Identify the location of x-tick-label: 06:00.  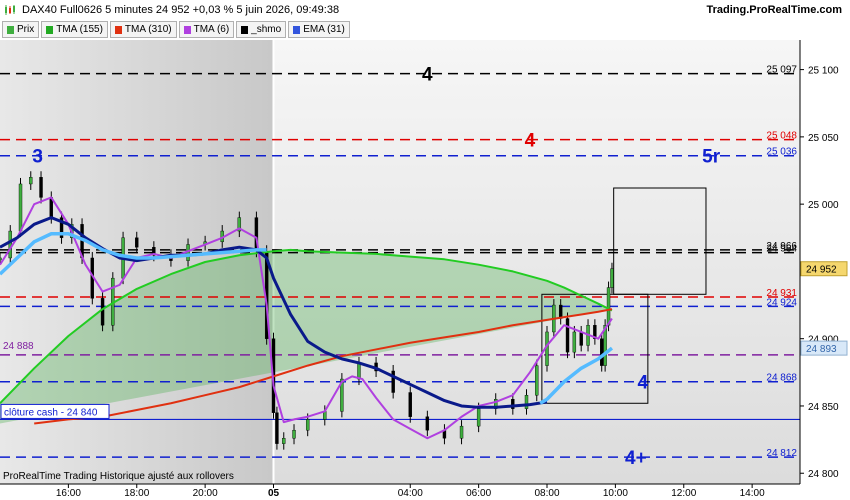
(478, 493).